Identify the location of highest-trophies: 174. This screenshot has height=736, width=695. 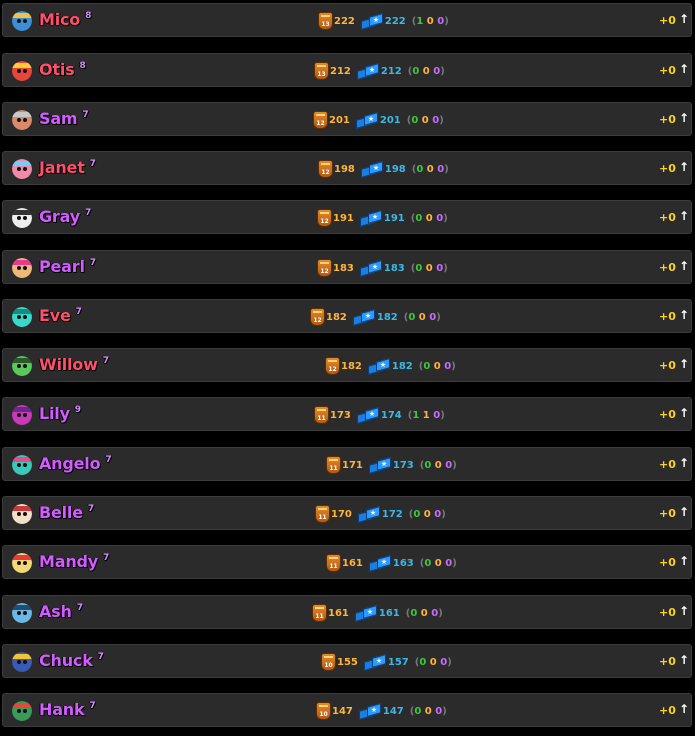
(391, 415).